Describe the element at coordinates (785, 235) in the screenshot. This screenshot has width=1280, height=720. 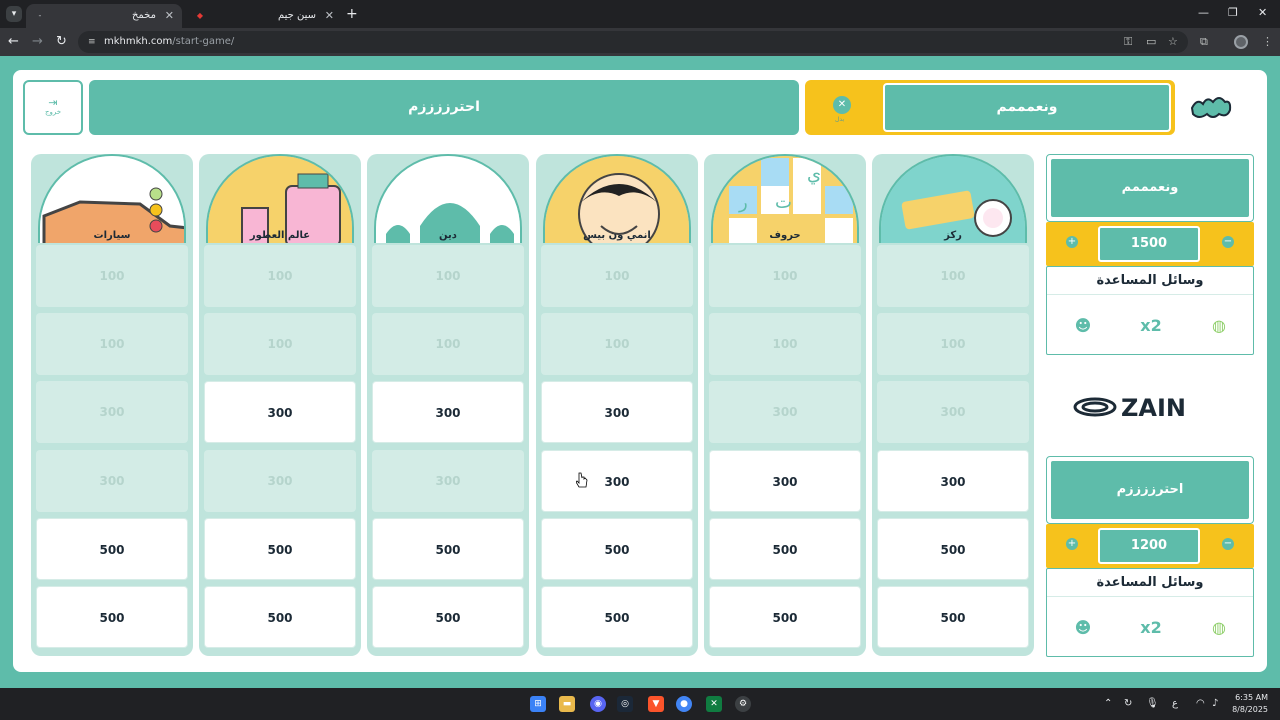
I see `category-name: حروف` at that location.